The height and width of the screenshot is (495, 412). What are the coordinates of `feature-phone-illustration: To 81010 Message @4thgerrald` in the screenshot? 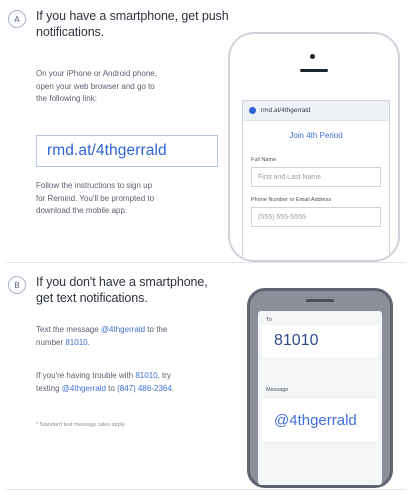 It's located at (320, 388).